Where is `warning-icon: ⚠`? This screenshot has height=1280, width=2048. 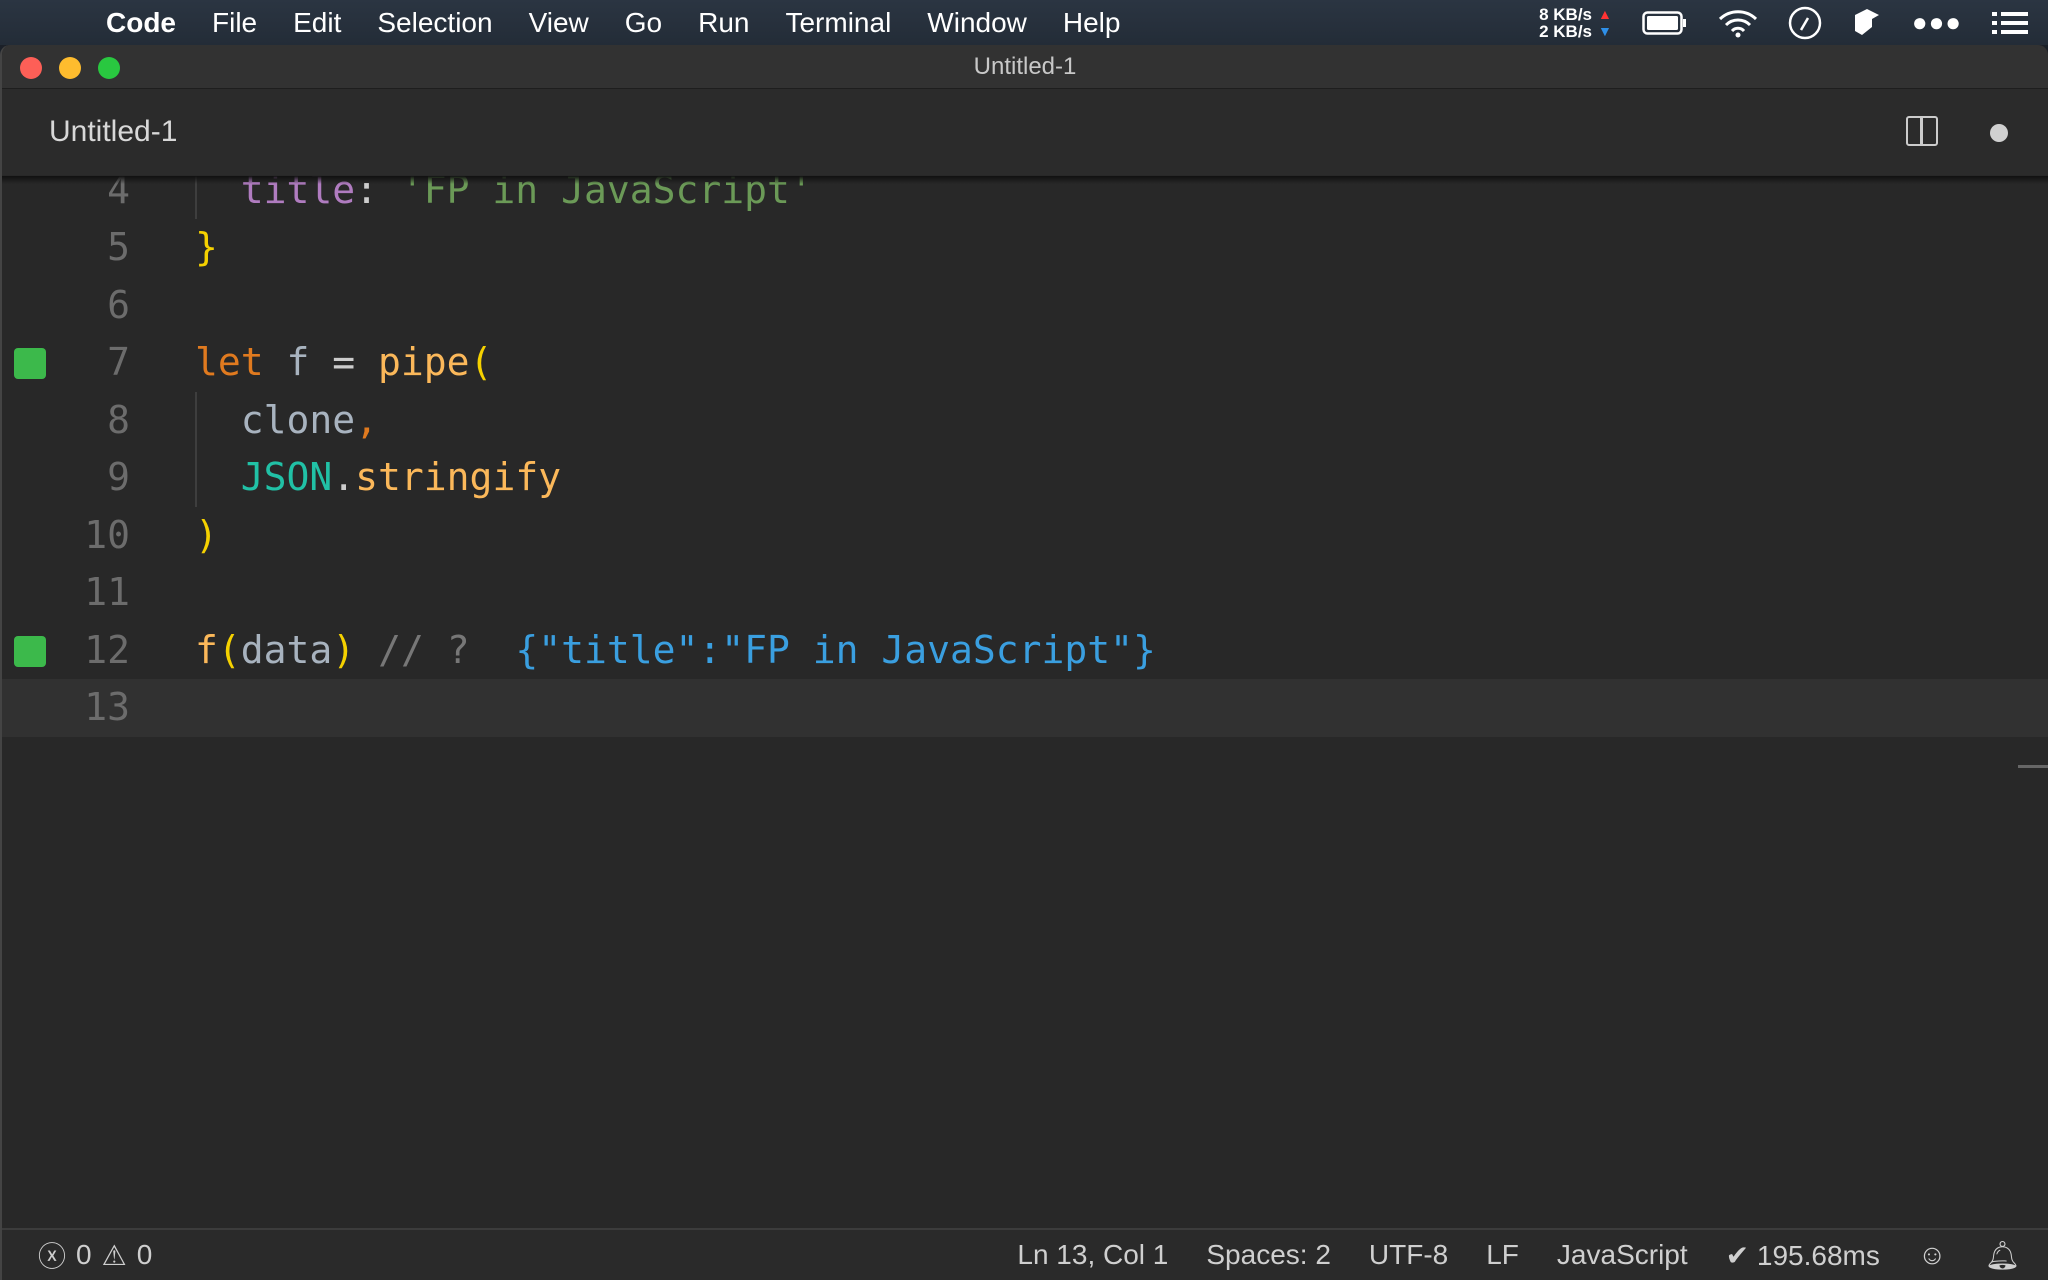
warning-icon: ⚠ is located at coordinates (114, 1255).